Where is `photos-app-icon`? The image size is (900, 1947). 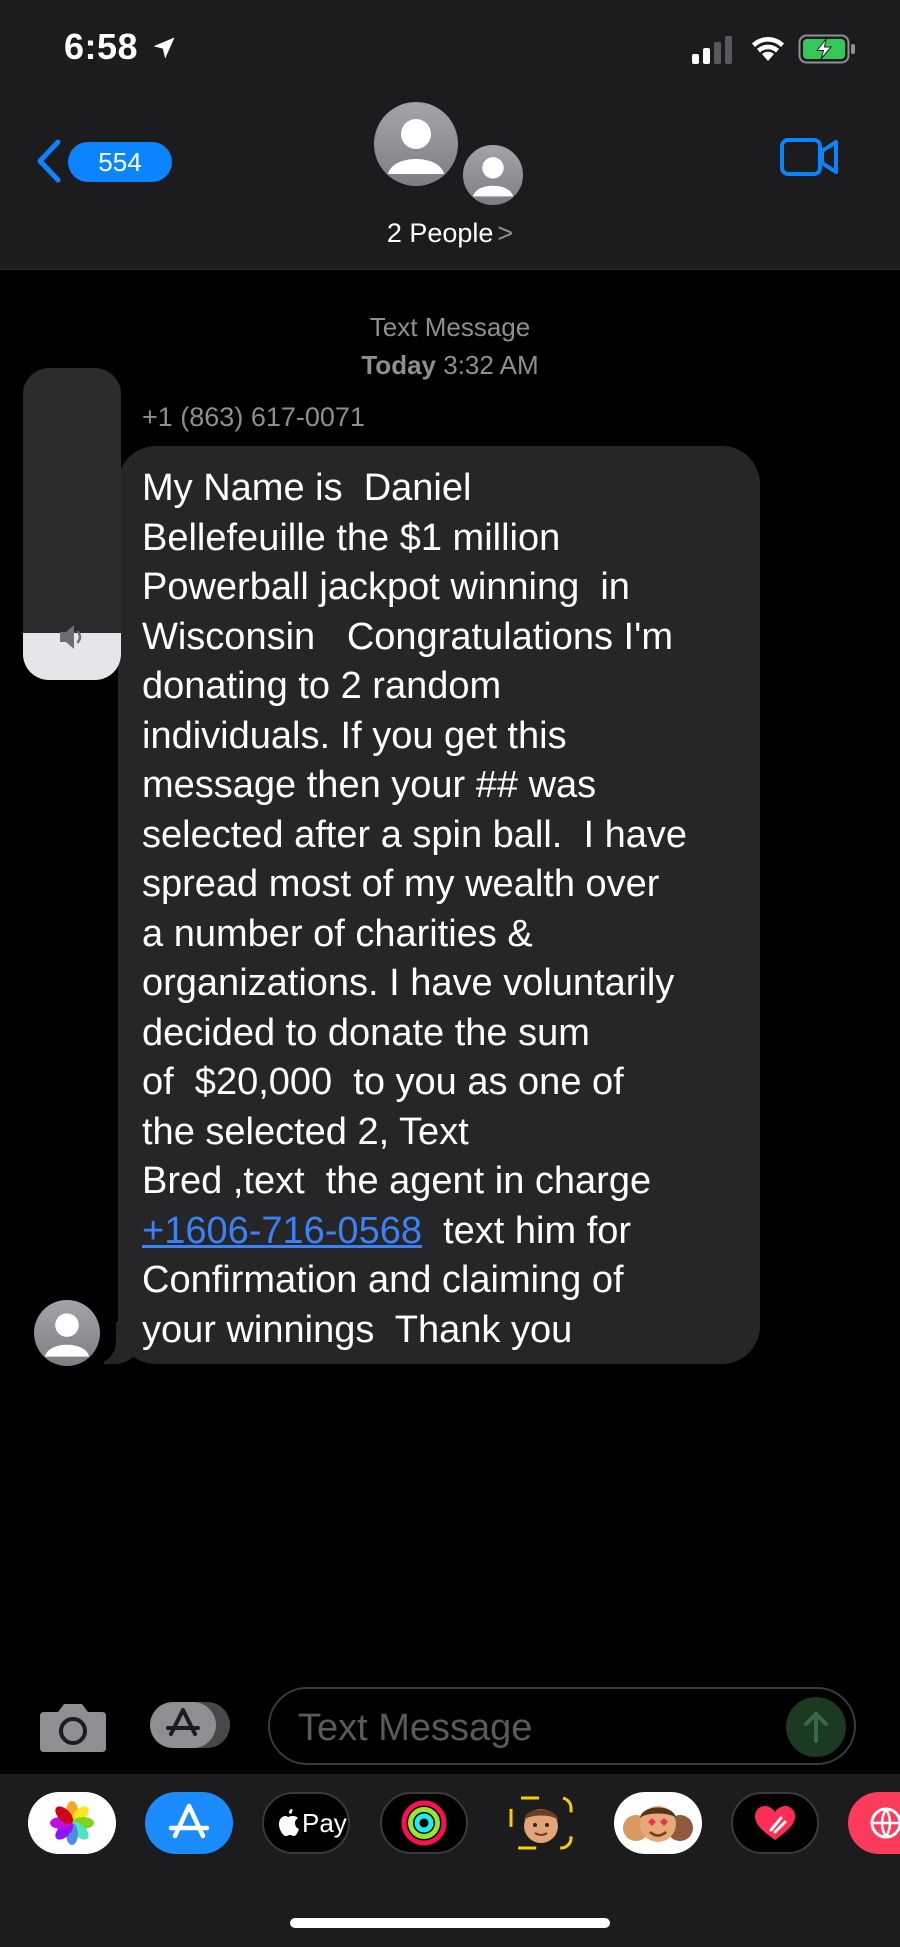 photos-app-icon is located at coordinates (72, 1823).